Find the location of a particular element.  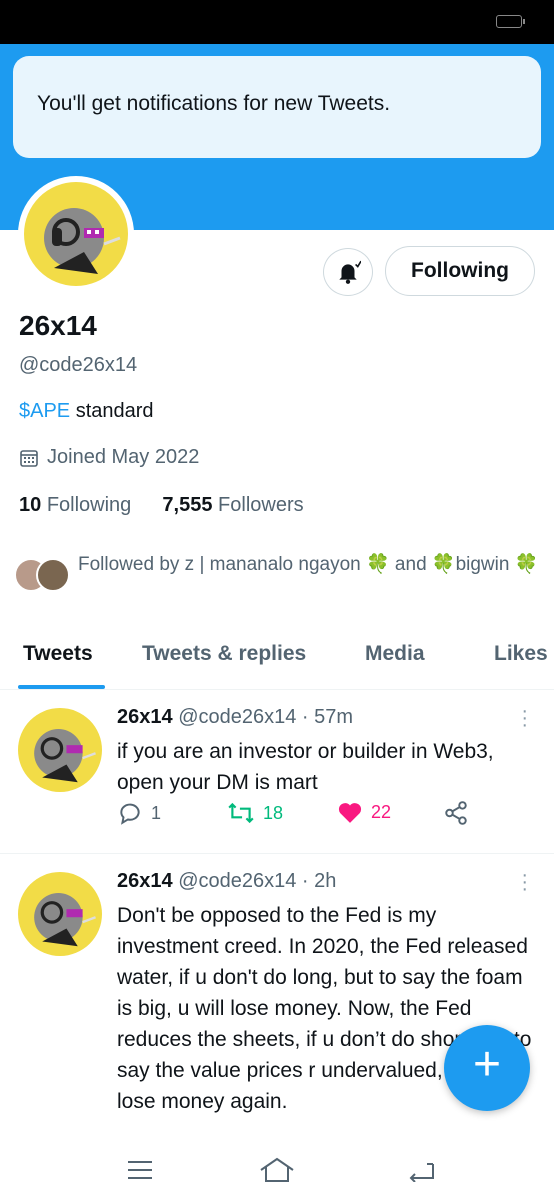

joined-text: Joined May 2022 is located at coordinates (123, 457).